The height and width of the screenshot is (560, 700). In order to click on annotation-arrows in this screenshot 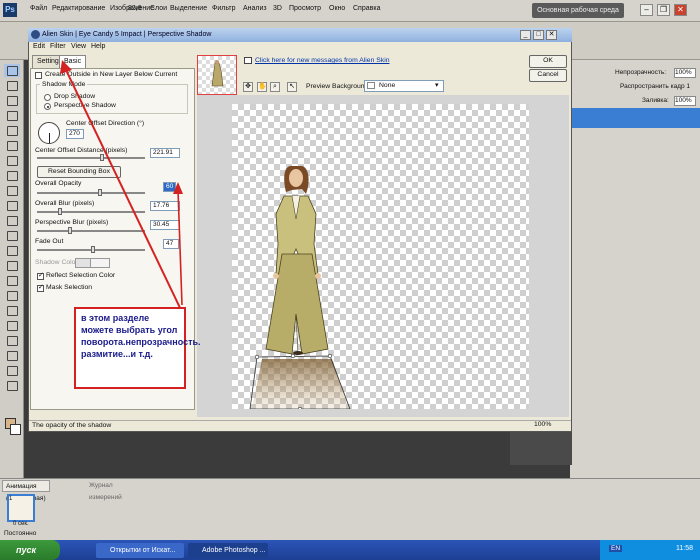, I will do `click(121, 186)`.